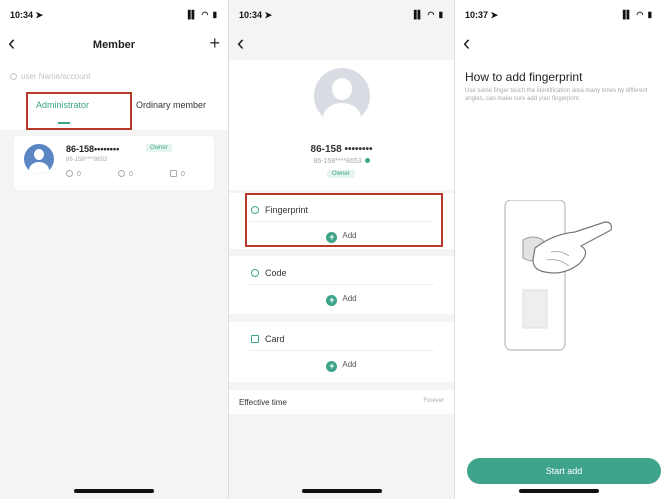  I want to click on add-card-button: + Add, so click(341, 366).